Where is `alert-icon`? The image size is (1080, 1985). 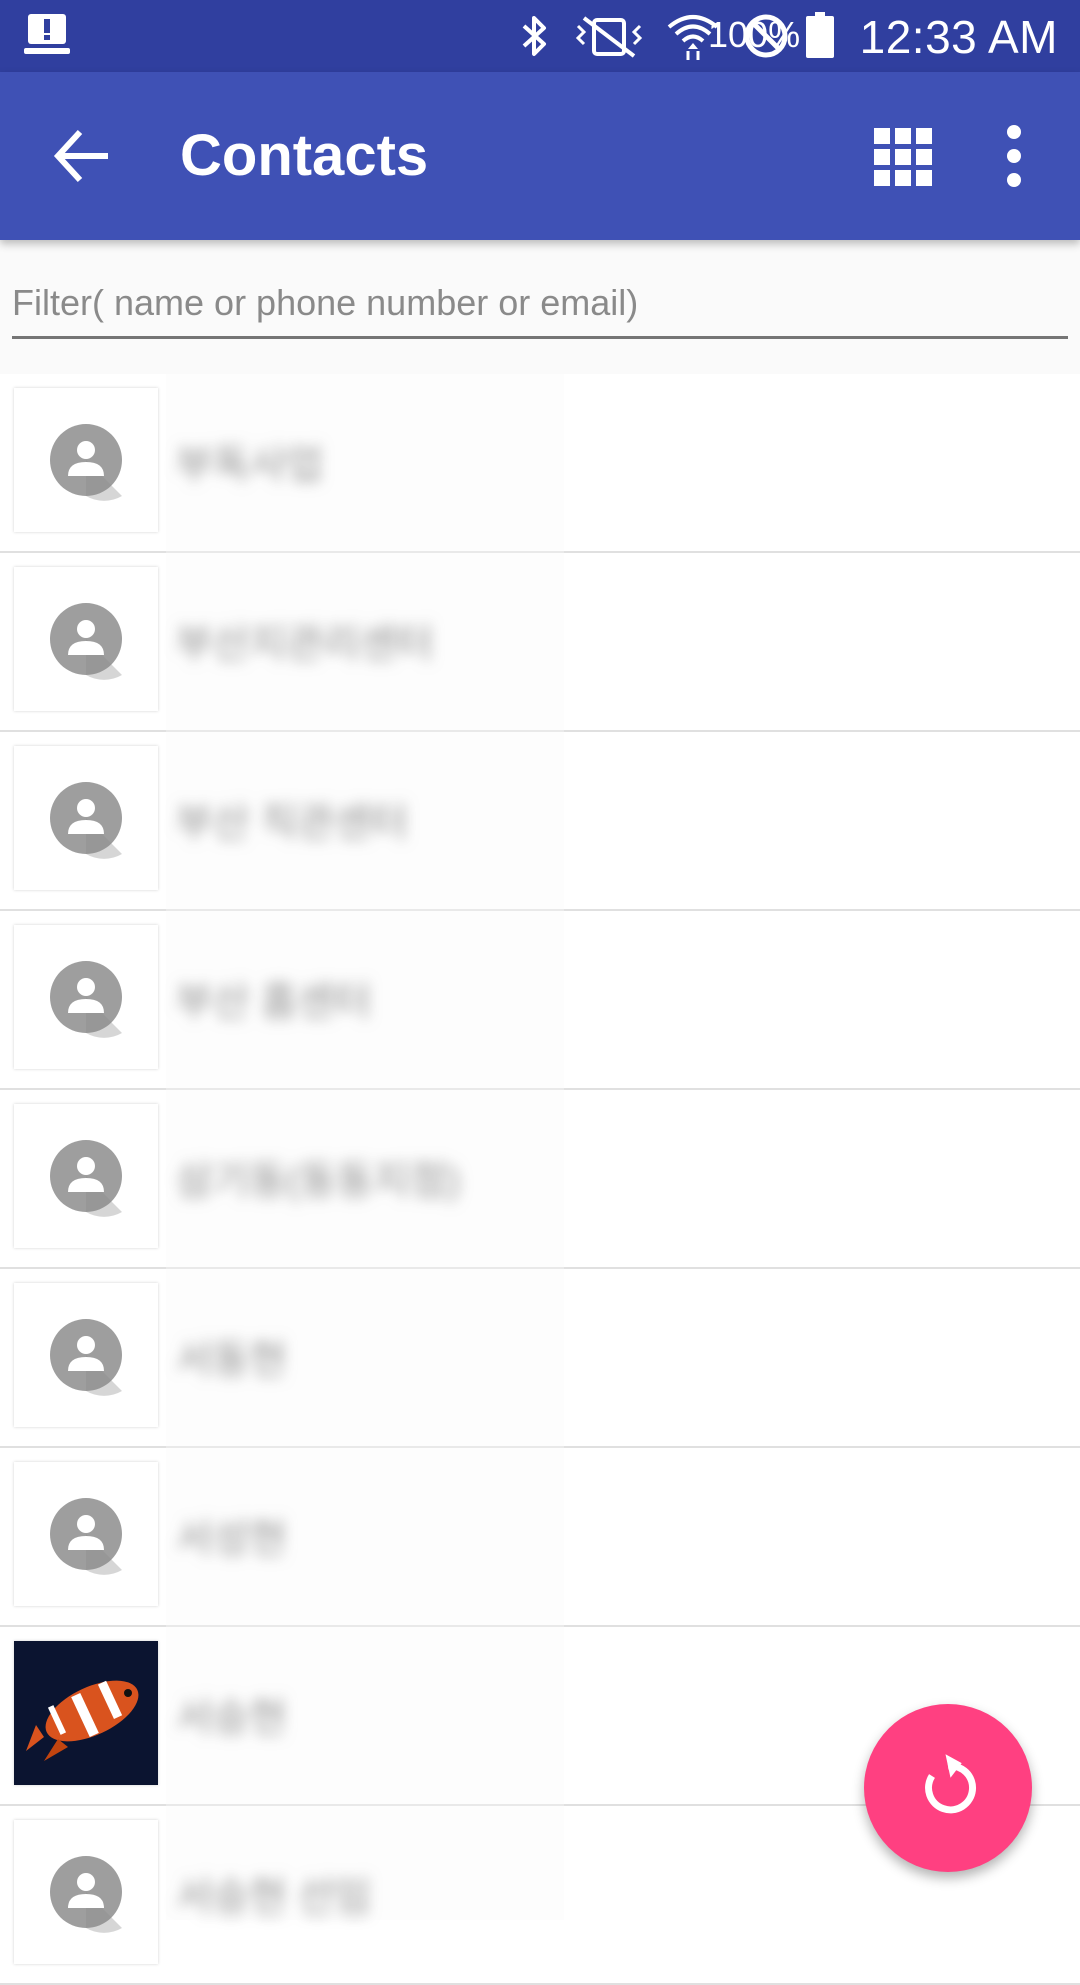
alert-icon is located at coordinates (47, 34).